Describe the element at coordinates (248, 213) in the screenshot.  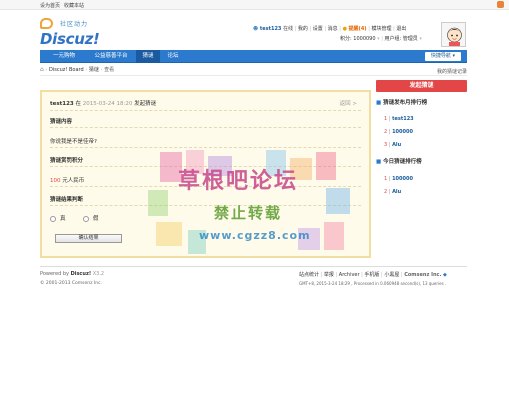
I see `watermark-subtitle: 禁止转载` at that location.